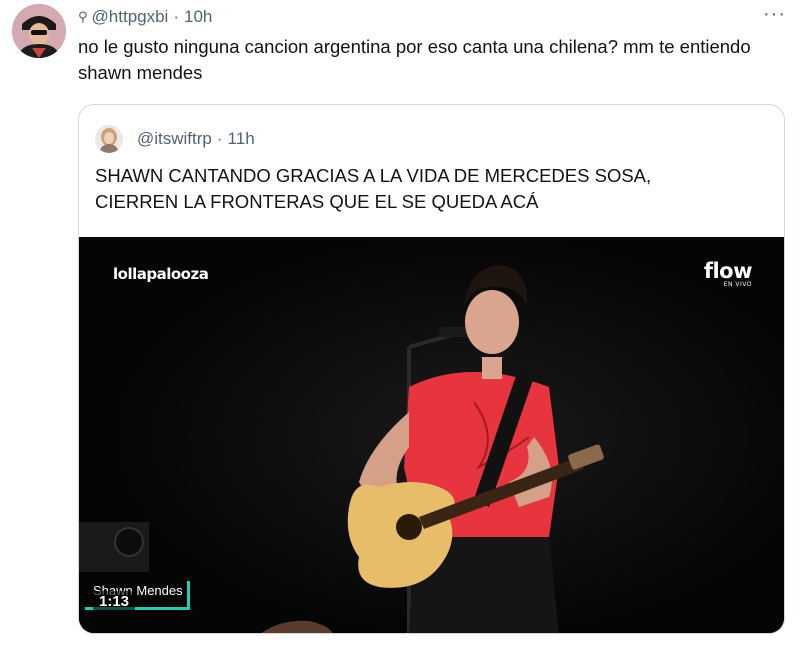  I want to click on lollapalooza-logo: lollapalooza, so click(161, 274).